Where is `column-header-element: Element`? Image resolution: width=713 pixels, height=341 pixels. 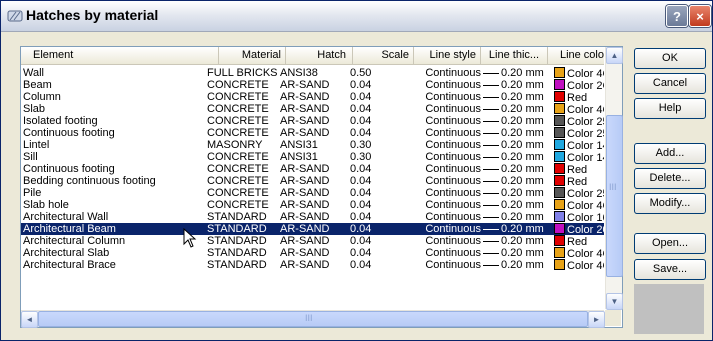 column-header-element: Element is located at coordinates (120, 55).